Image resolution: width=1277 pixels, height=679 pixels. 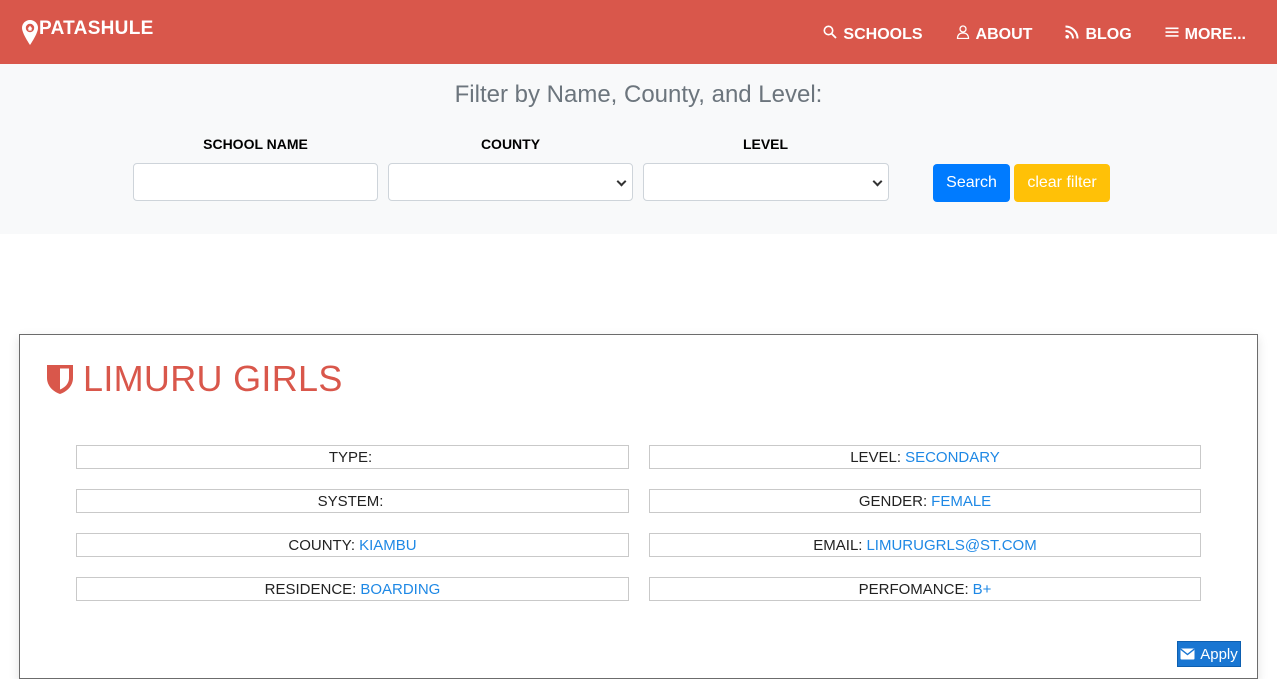 I want to click on brand-logo: PATASHULE, so click(x=88, y=31).